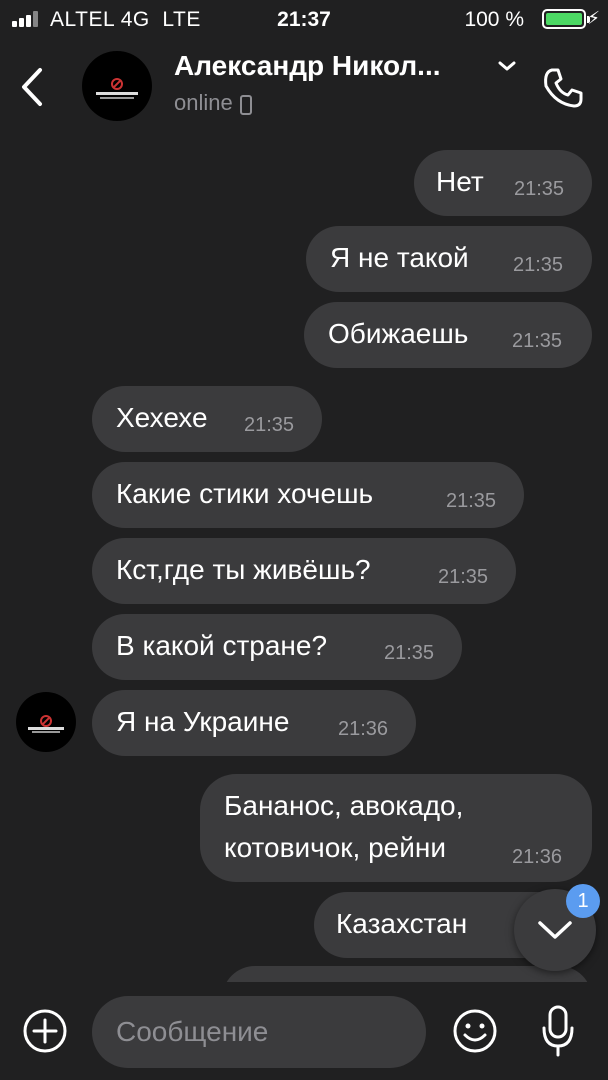  I want to click on message-bubble-outgoing: Обижаешь 21:35, so click(448, 335).